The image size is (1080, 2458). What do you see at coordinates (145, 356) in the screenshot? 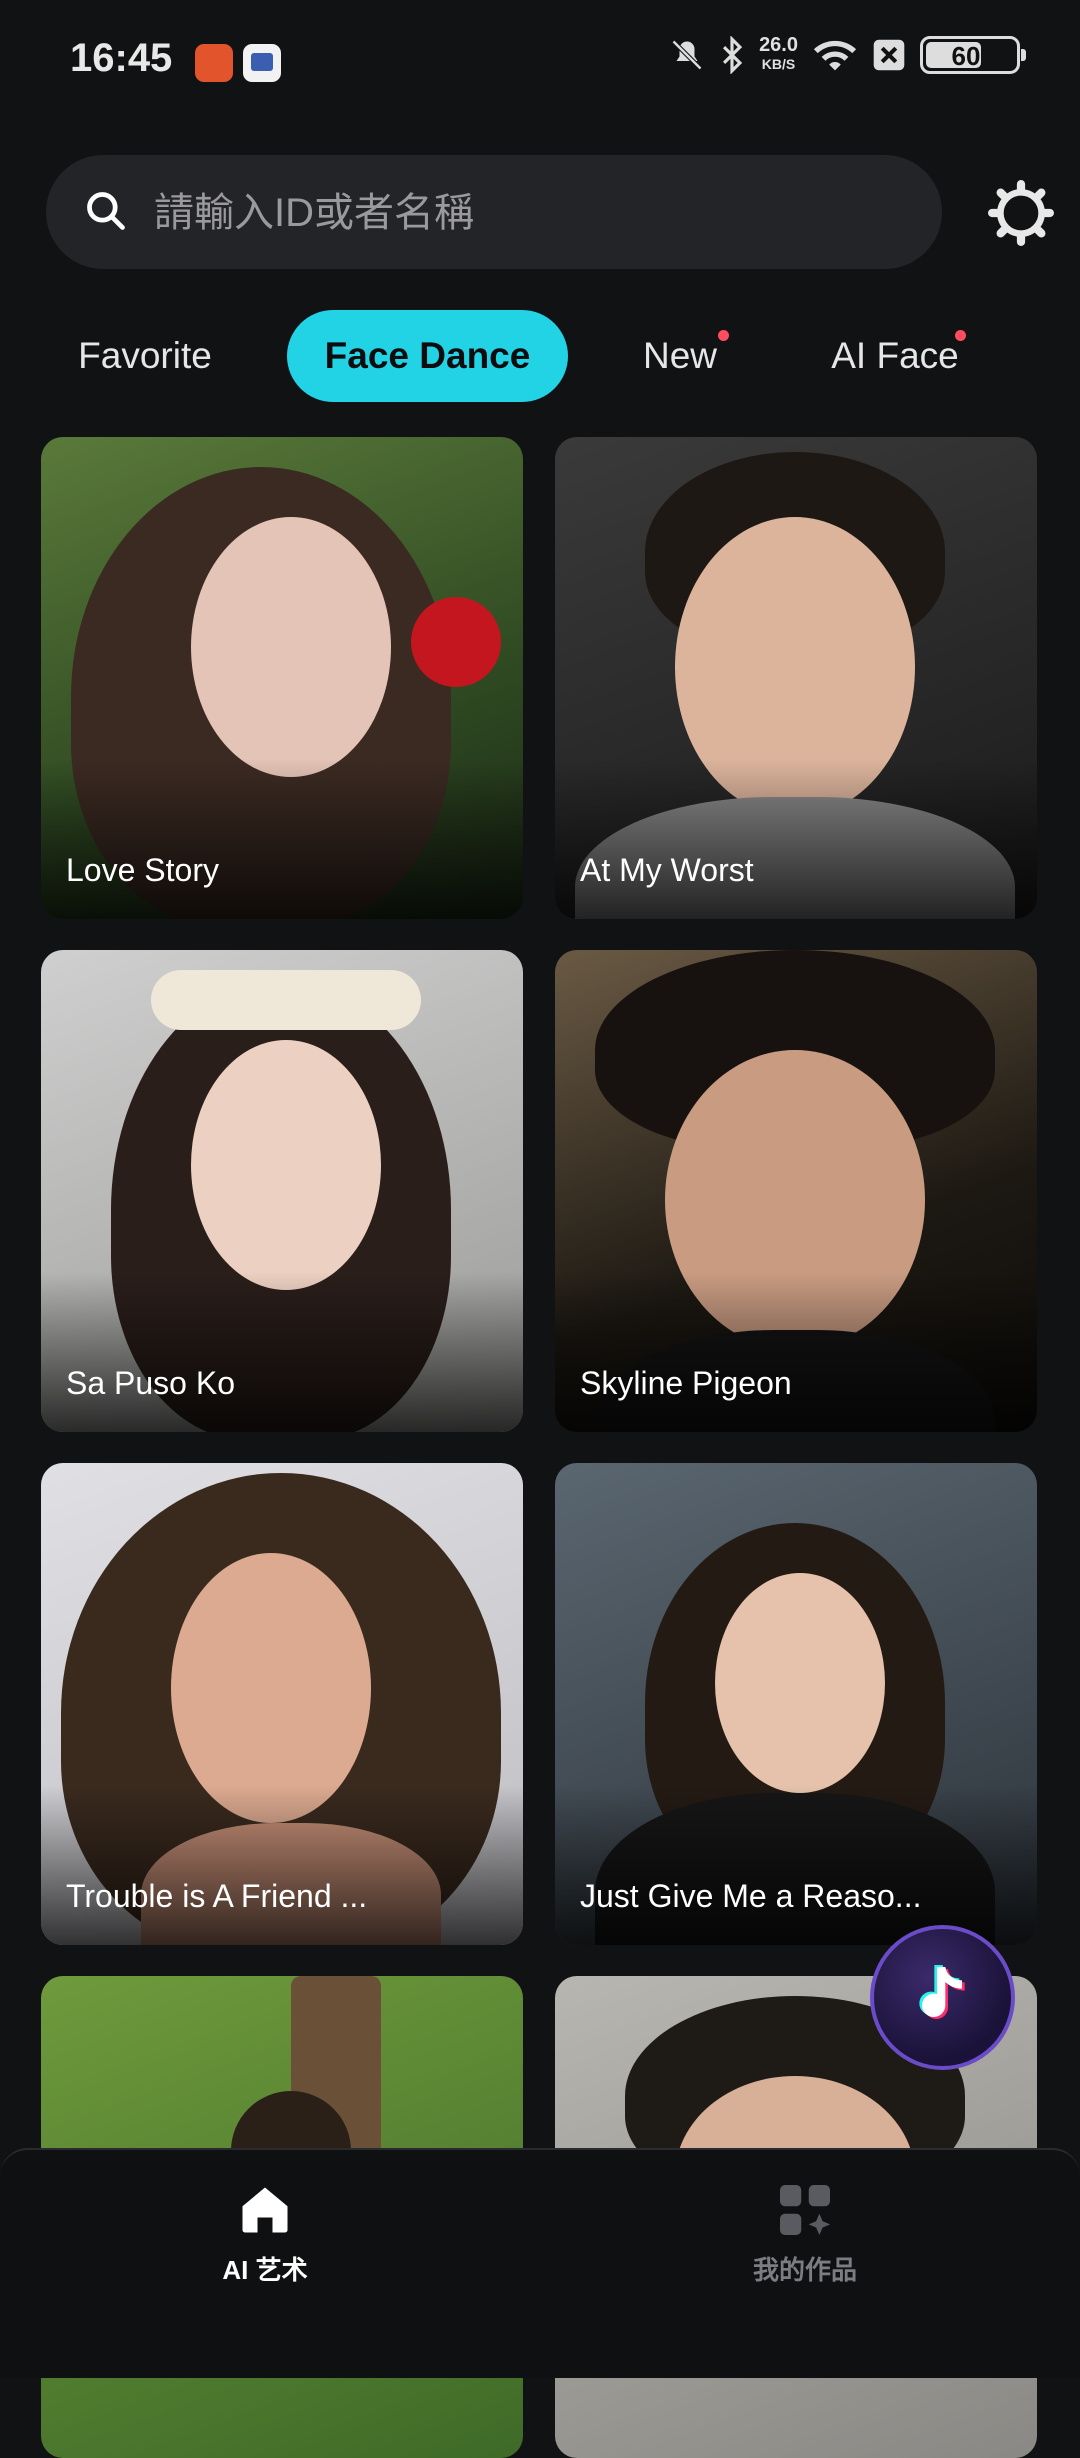
I see `tab-favorite: Favorite` at bounding box center [145, 356].